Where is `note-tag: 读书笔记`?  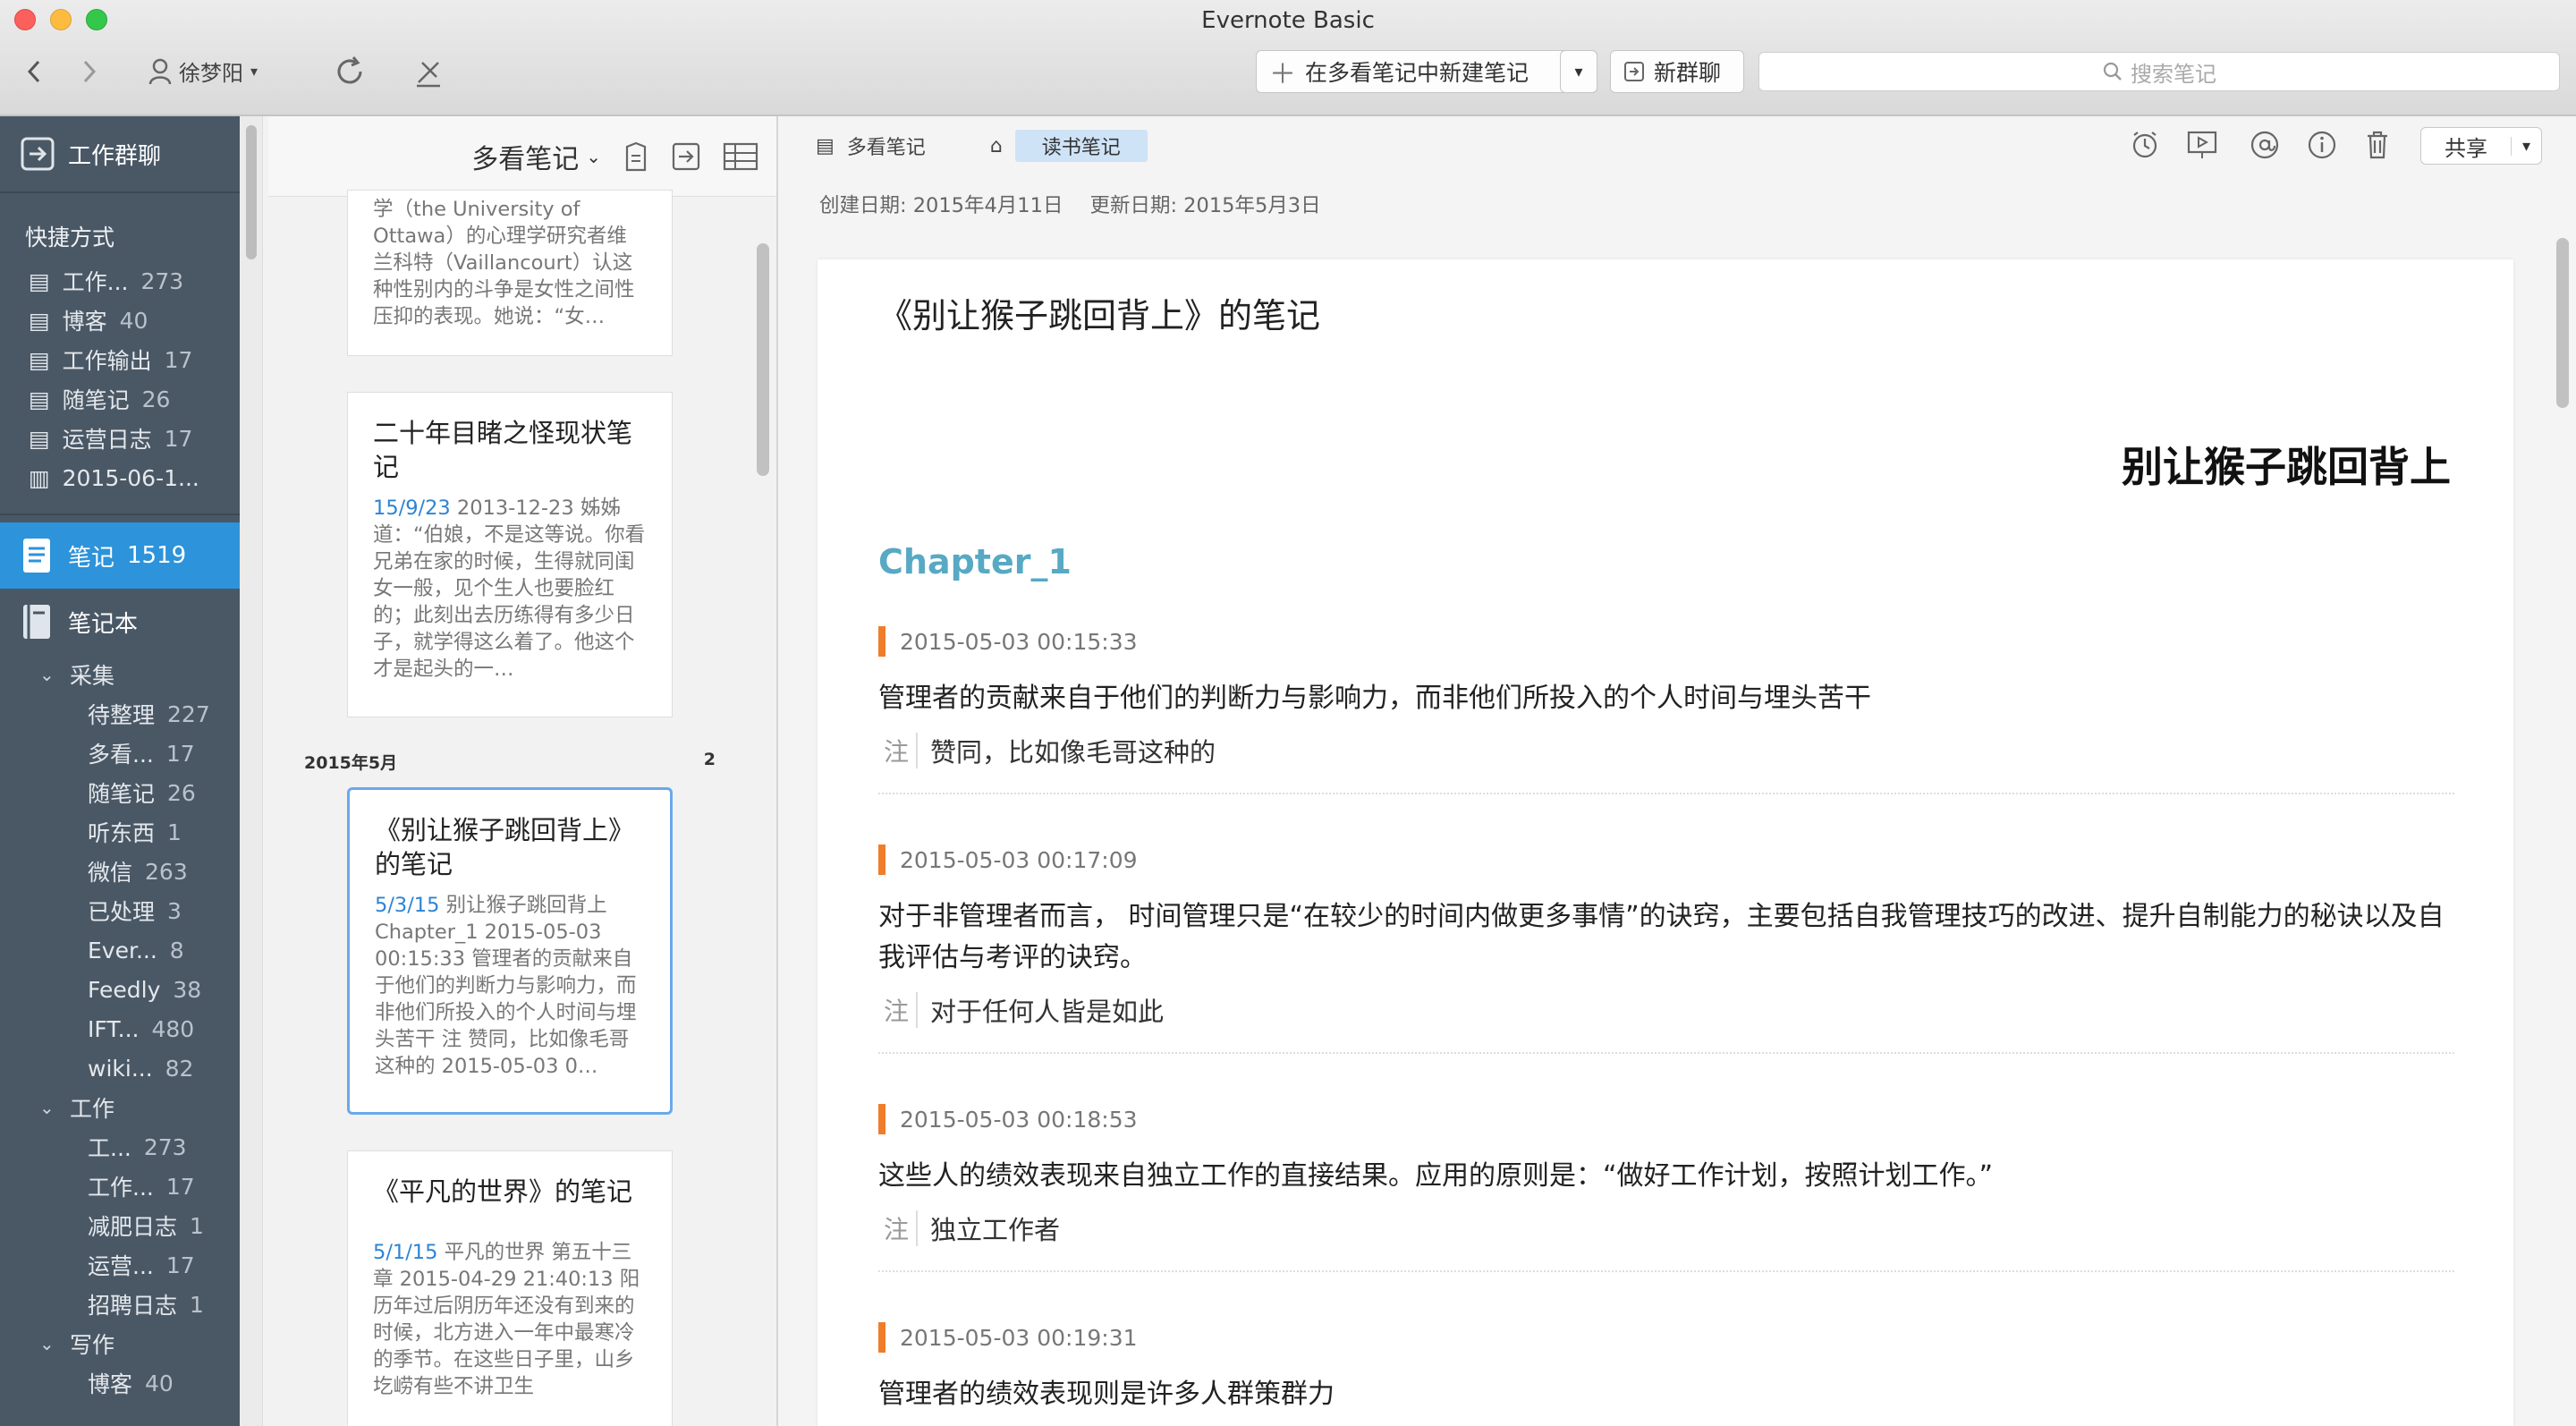 note-tag: 读书笔记 is located at coordinates (1081, 146).